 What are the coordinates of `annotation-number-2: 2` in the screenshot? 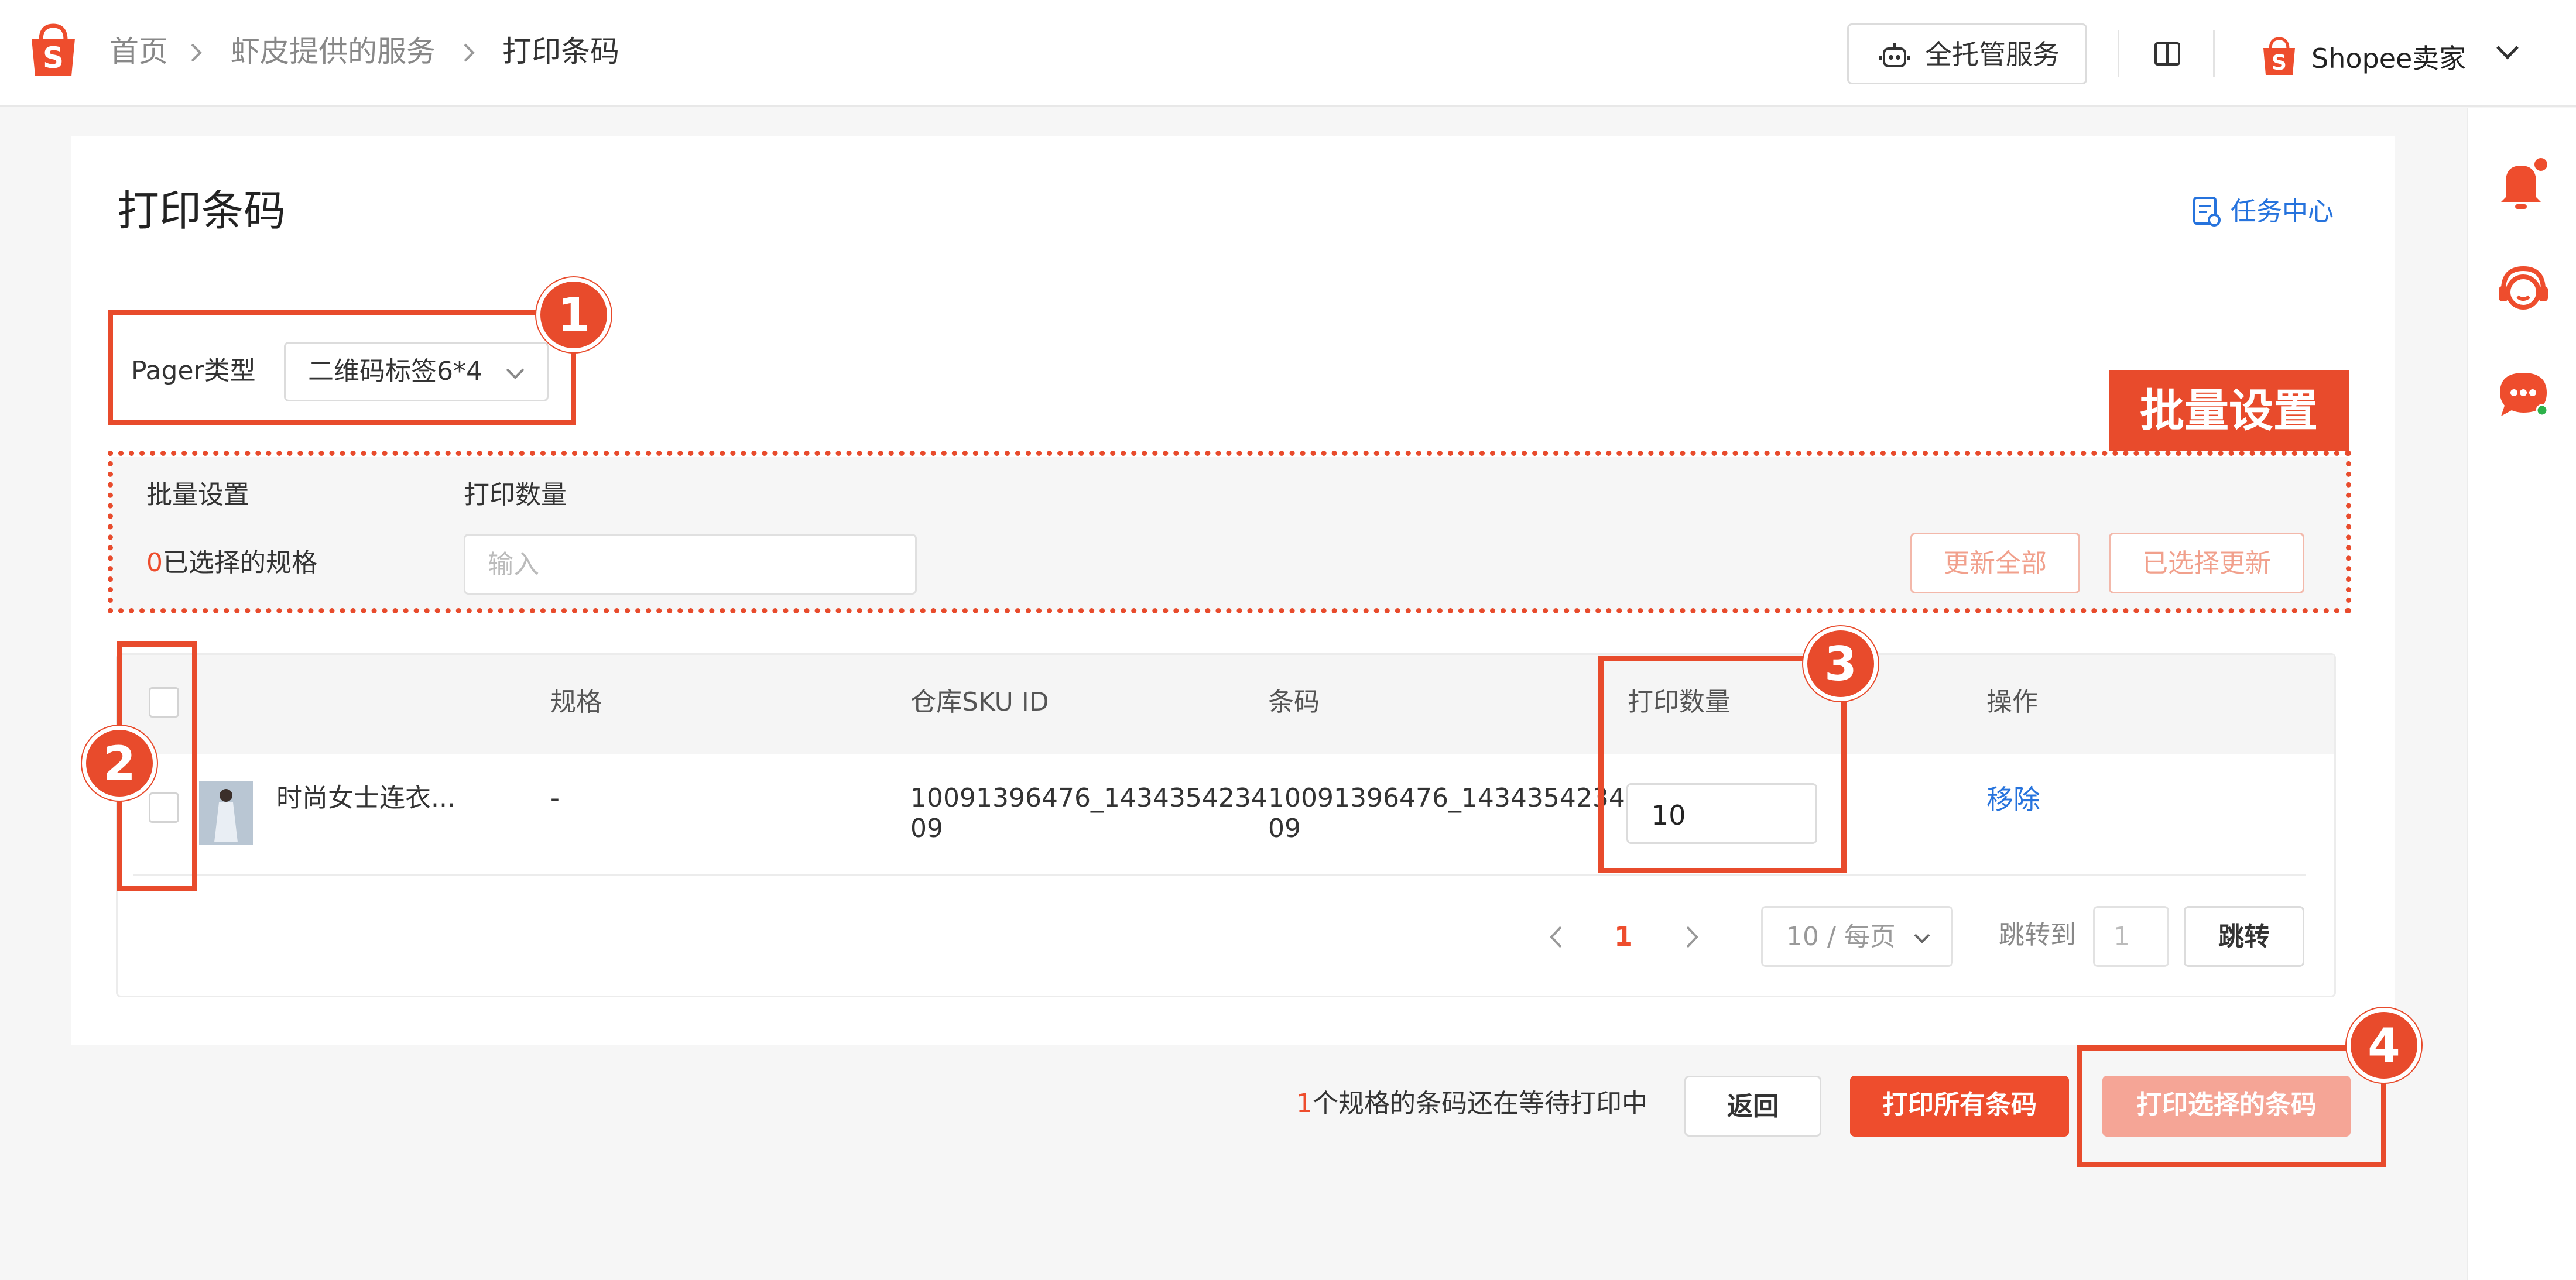 It's located at (119, 763).